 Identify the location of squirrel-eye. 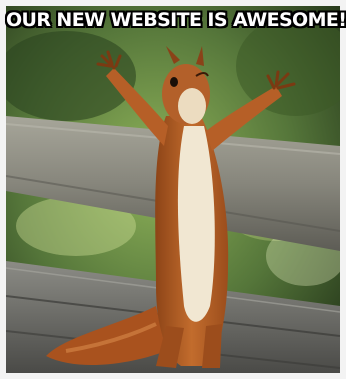
(174, 82).